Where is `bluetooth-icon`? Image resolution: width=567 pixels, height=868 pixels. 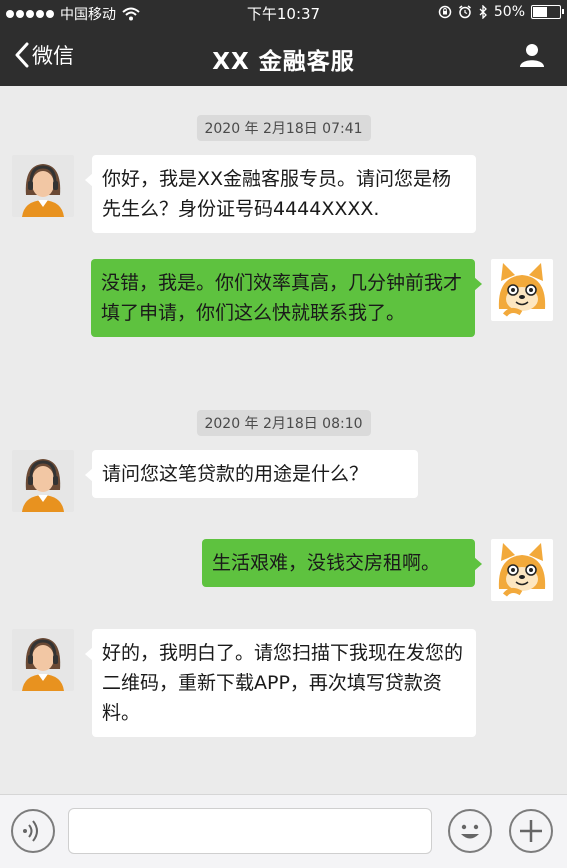
bluetooth-icon is located at coordinates (483, 12).